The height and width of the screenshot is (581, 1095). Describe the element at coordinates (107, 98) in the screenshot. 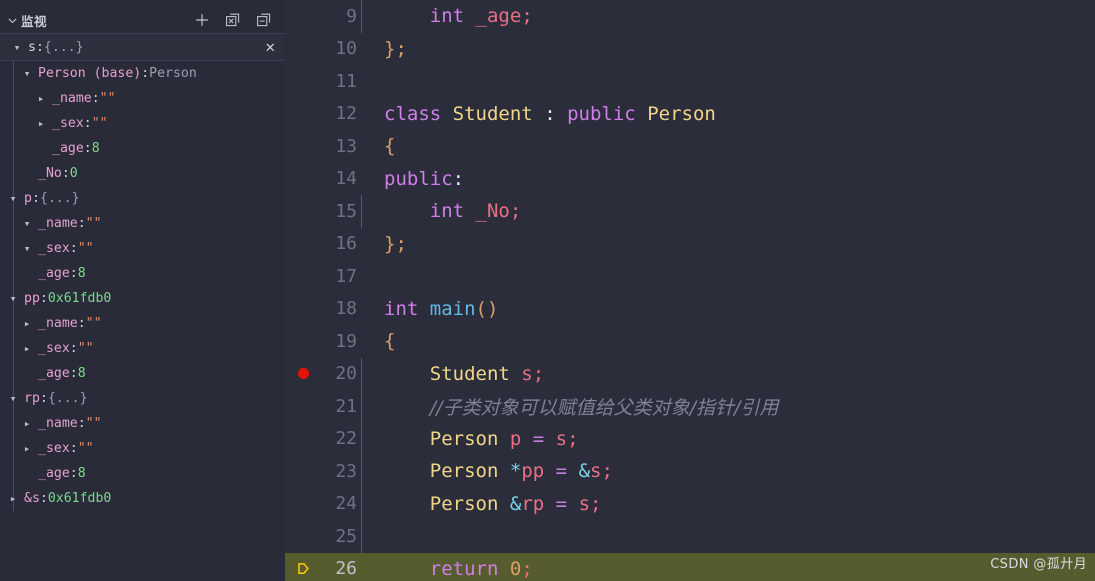

I see `watch-variable-value: ""` at that location.